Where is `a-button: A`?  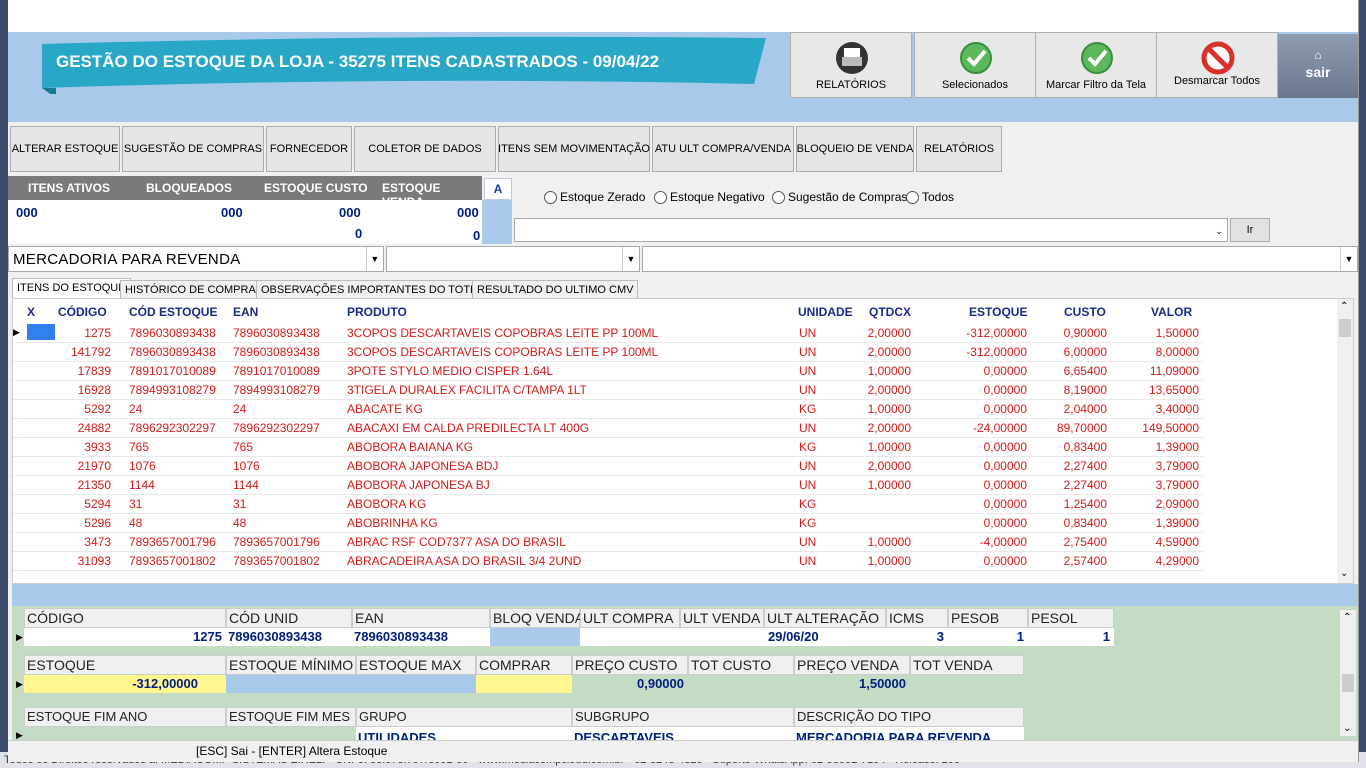 a-button: A is located at coordinates (498, 189).